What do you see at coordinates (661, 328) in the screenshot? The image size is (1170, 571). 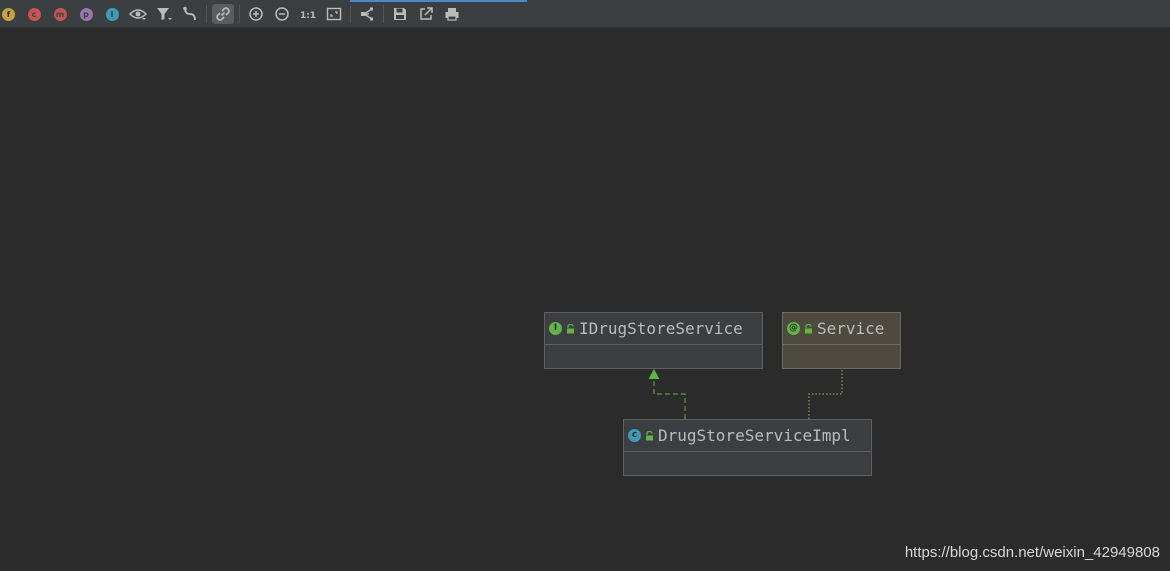 I see `node-title: IDrugStoreService` at bounding box center [661, 328].